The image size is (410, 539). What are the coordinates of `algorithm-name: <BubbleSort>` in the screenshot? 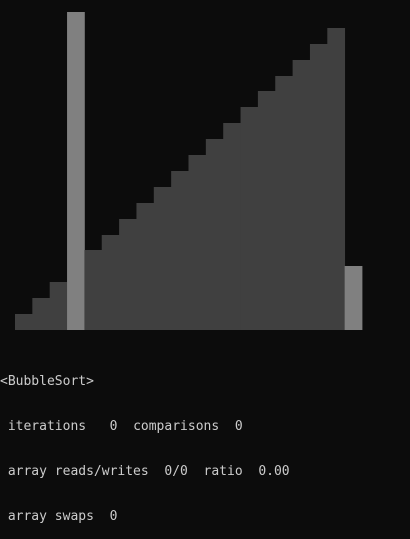 It's located at (47, 381).